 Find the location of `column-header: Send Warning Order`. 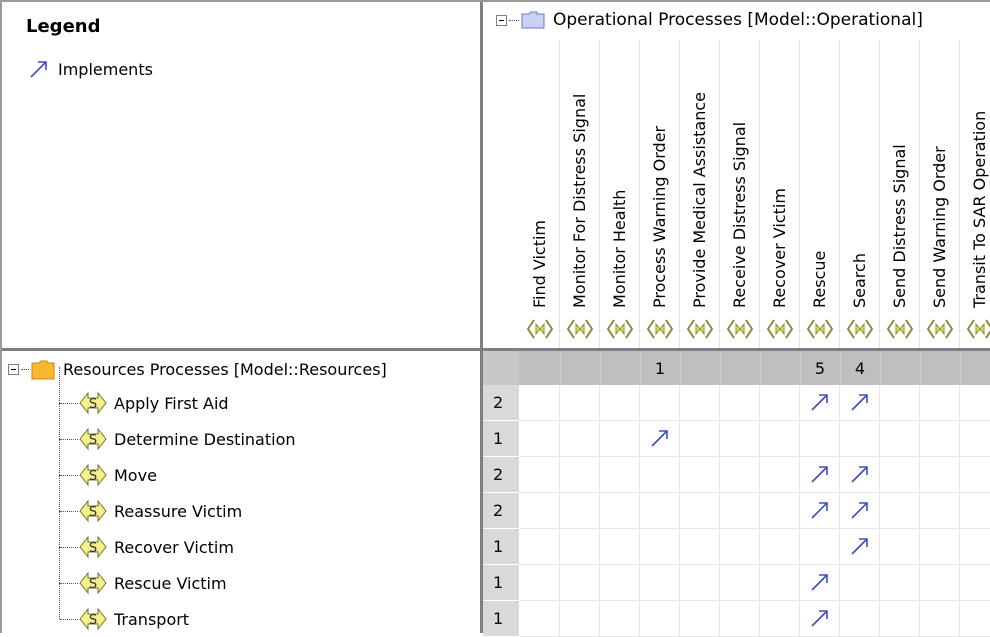

column-header: Send Warning Order is located at coordinates (940, 184).